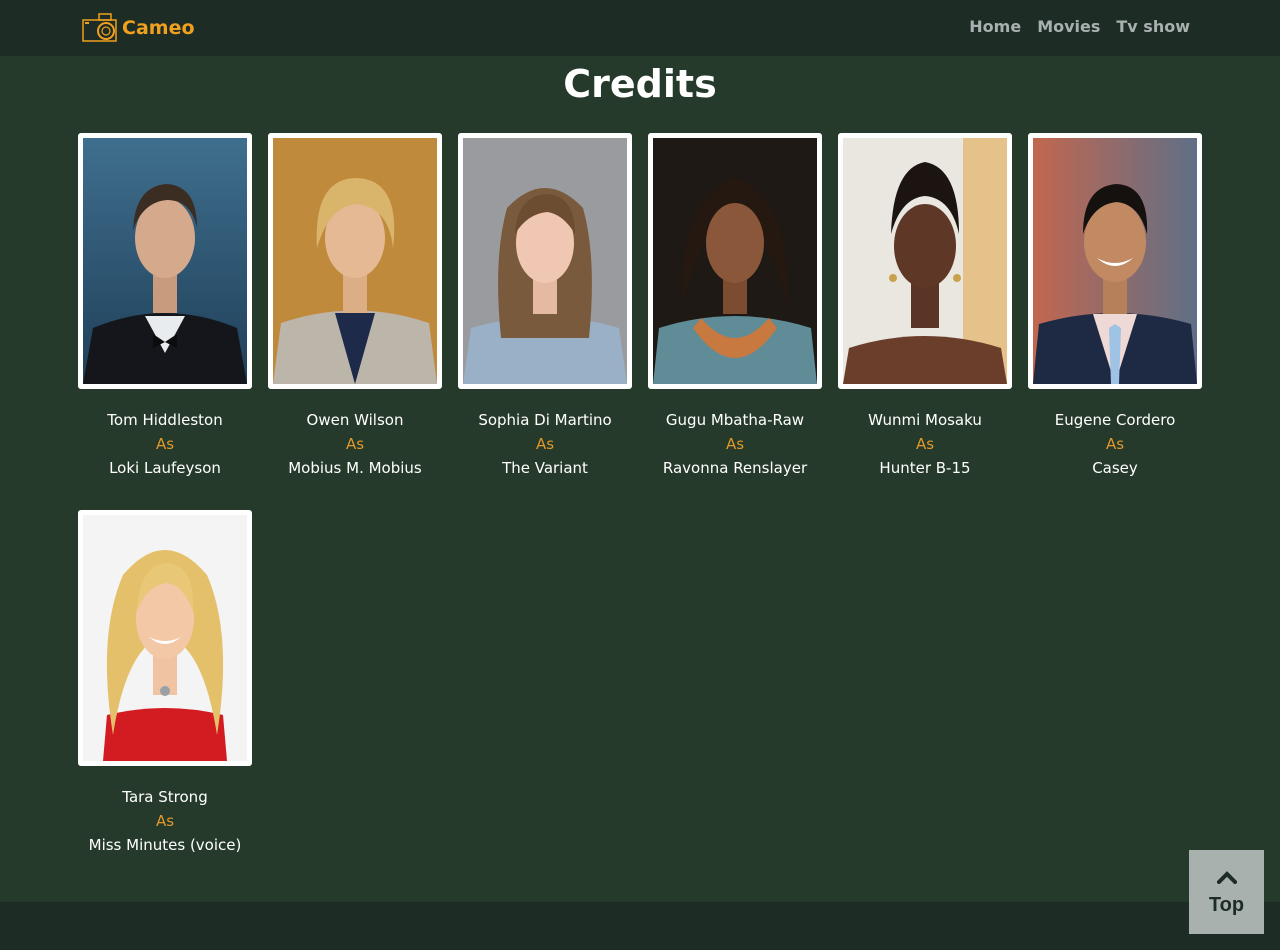 This screenshot has height=950, width=1280. Describe the element at coordinates (925, 468) in the screenshot. I see `character-name: Hunter B-15` at that location.